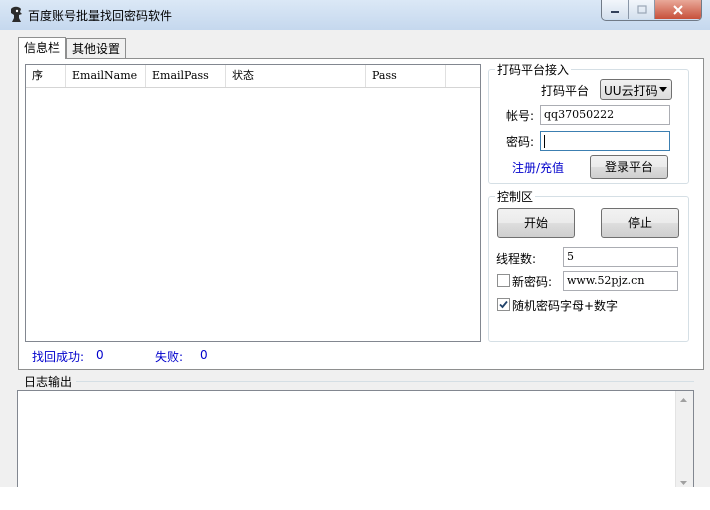  I want to click on account-field: qq37050222, so click(605, 115).